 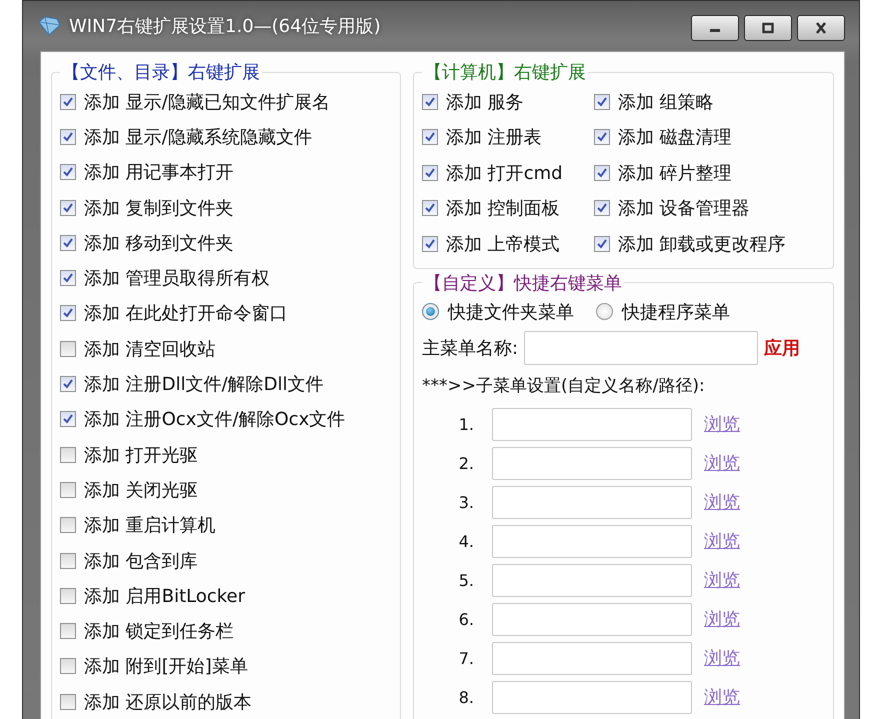 What do you see at coordinates (166, 666) in the screenshot?
I see `checkbox-label: 添加 附到[开始]菜单` at bounding box center [166, 666].